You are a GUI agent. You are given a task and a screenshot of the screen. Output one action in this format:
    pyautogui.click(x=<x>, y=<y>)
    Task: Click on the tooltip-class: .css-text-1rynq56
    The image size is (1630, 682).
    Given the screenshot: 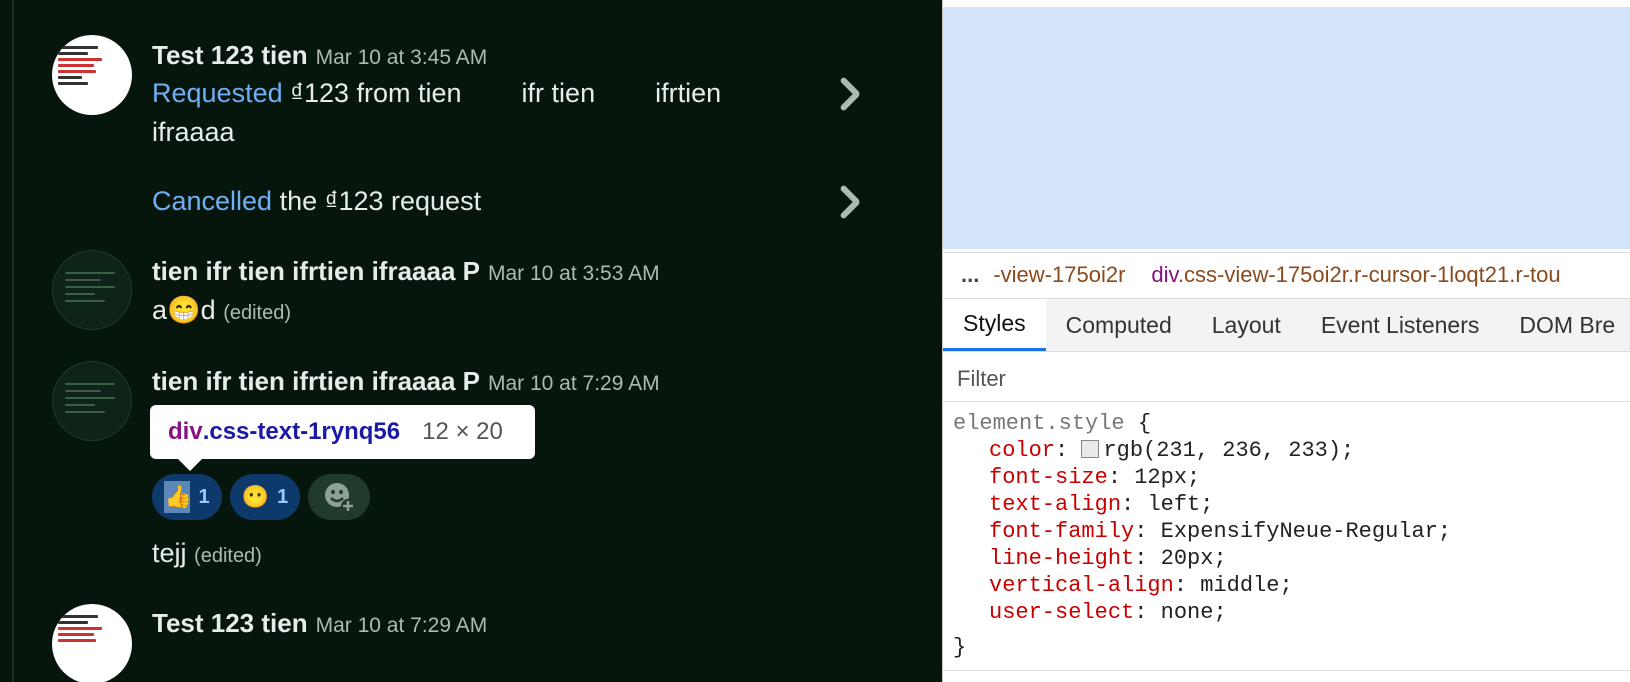 What is the action you would take?
    pyautogui.click(x=301, y=431)
    